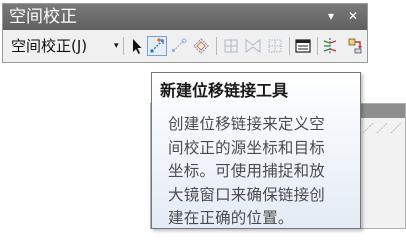 This screenshot has width=406, height=240. What do you see at coordinates (330, 46) in the screenshot?
I see `edge-match-icon` at bounding box center [330, 46].